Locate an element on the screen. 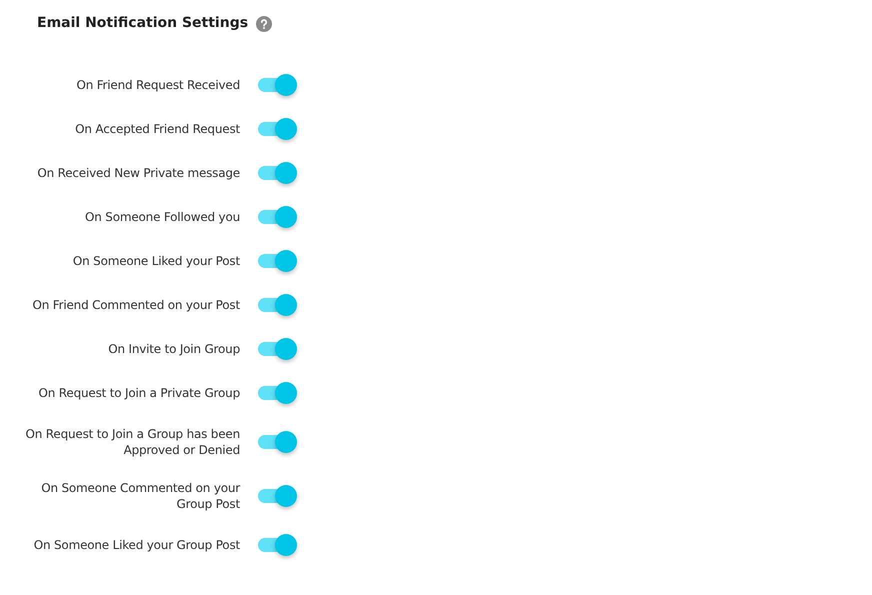 The height and width of the screenshot is (595, 872). setting-label: On Someone Followed you is located at coordinates (162, 217).